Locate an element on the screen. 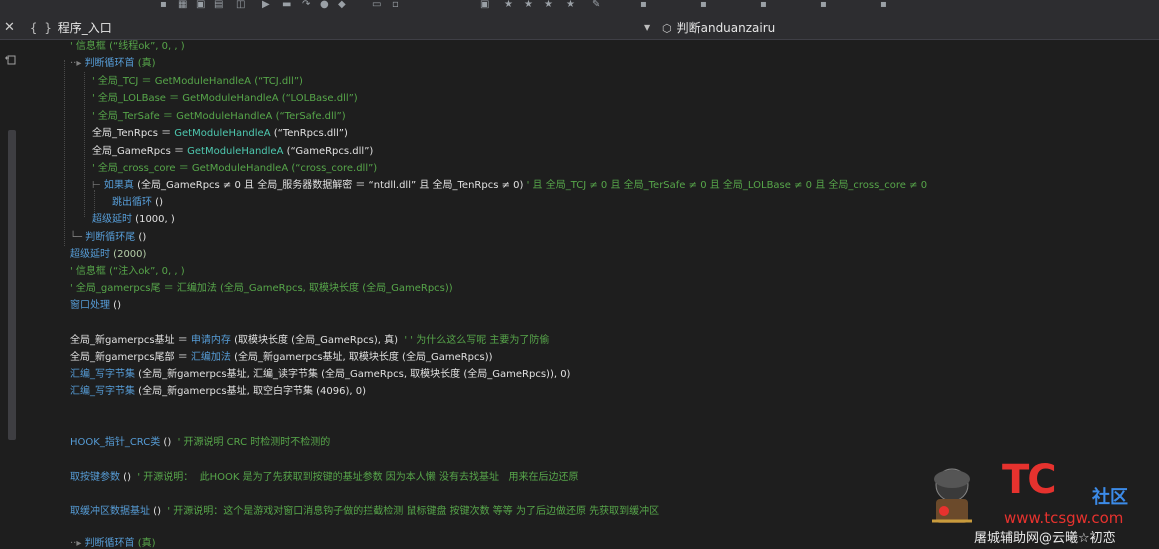  cube-icon: ⬡ is located at coordinates (667, 28).